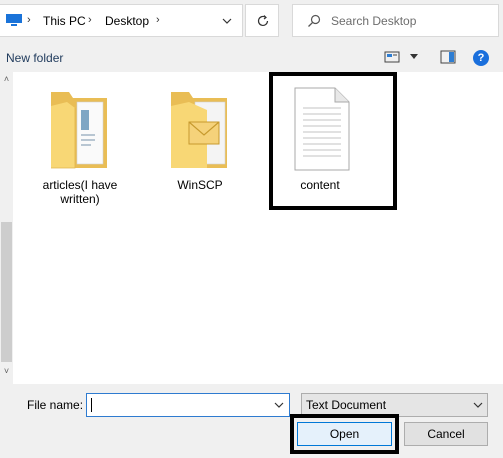 Image resolution: width=503 pixels, height=458 pixels. I want to click on highlight-annotation, so click(333, 141).